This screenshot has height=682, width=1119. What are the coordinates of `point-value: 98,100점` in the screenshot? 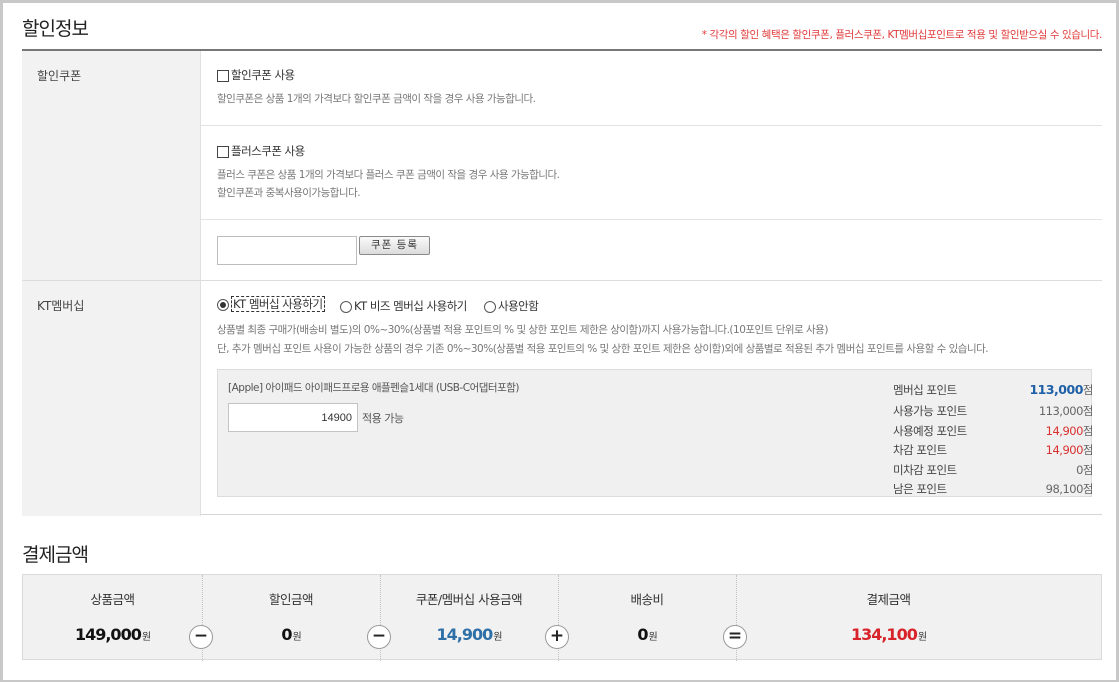 It's located at (1069, 489).